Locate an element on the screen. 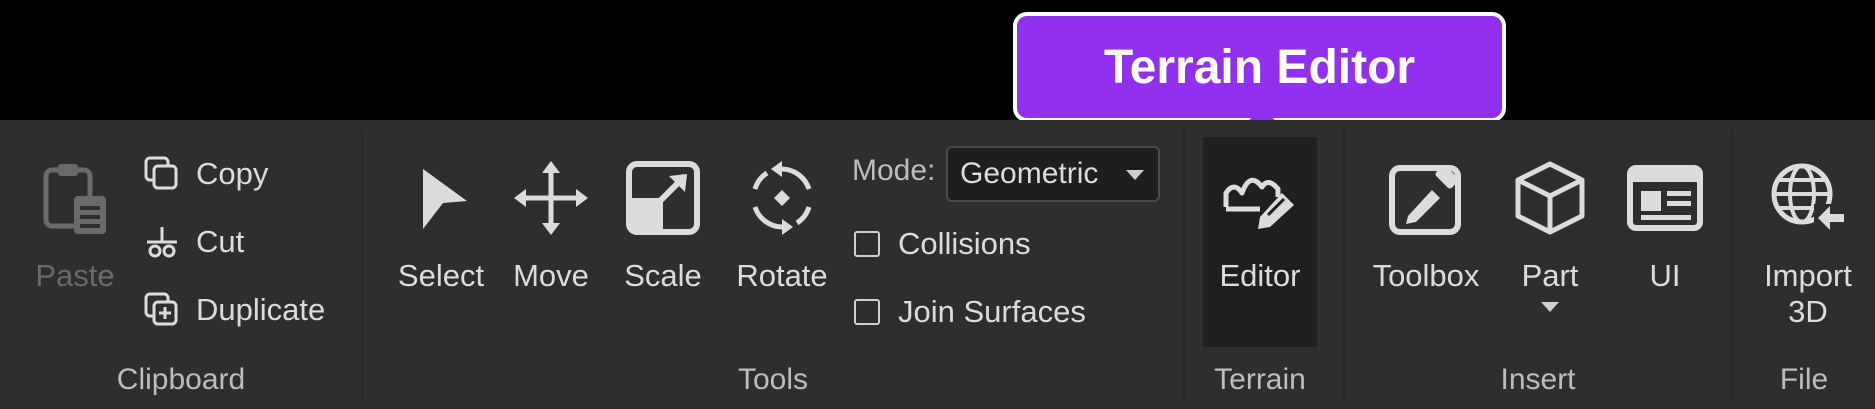  globe-import-icon is located at coordinates (1808, 198).